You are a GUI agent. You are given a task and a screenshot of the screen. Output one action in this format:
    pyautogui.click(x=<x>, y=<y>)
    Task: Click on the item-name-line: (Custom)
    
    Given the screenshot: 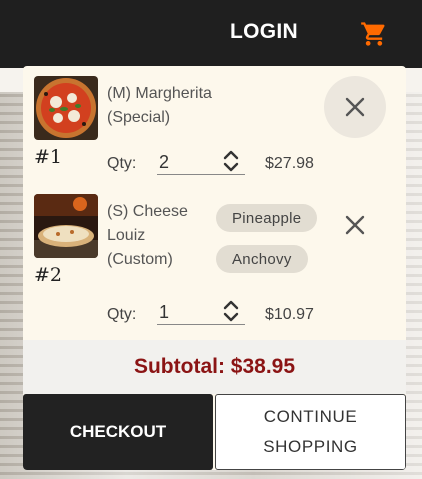 What is the action you would take?
    pyautogui.click(x=140, y=259)
    